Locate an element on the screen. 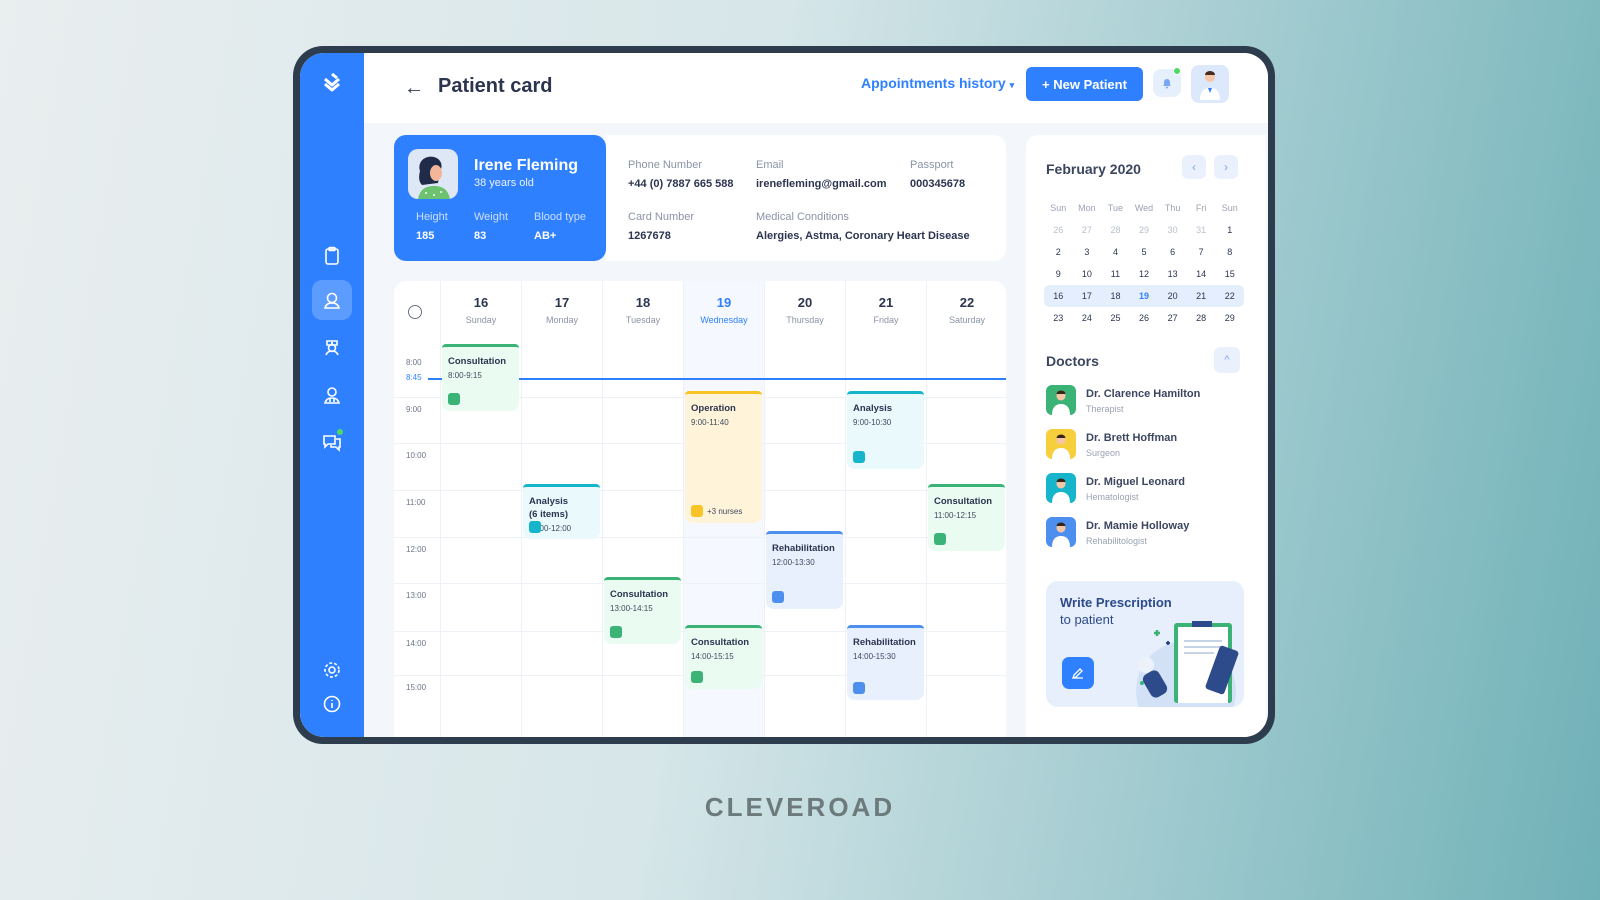 This screenshot has width=1600, height=900. day-header: 19 Wednesday is located at coordinates (724, 310).